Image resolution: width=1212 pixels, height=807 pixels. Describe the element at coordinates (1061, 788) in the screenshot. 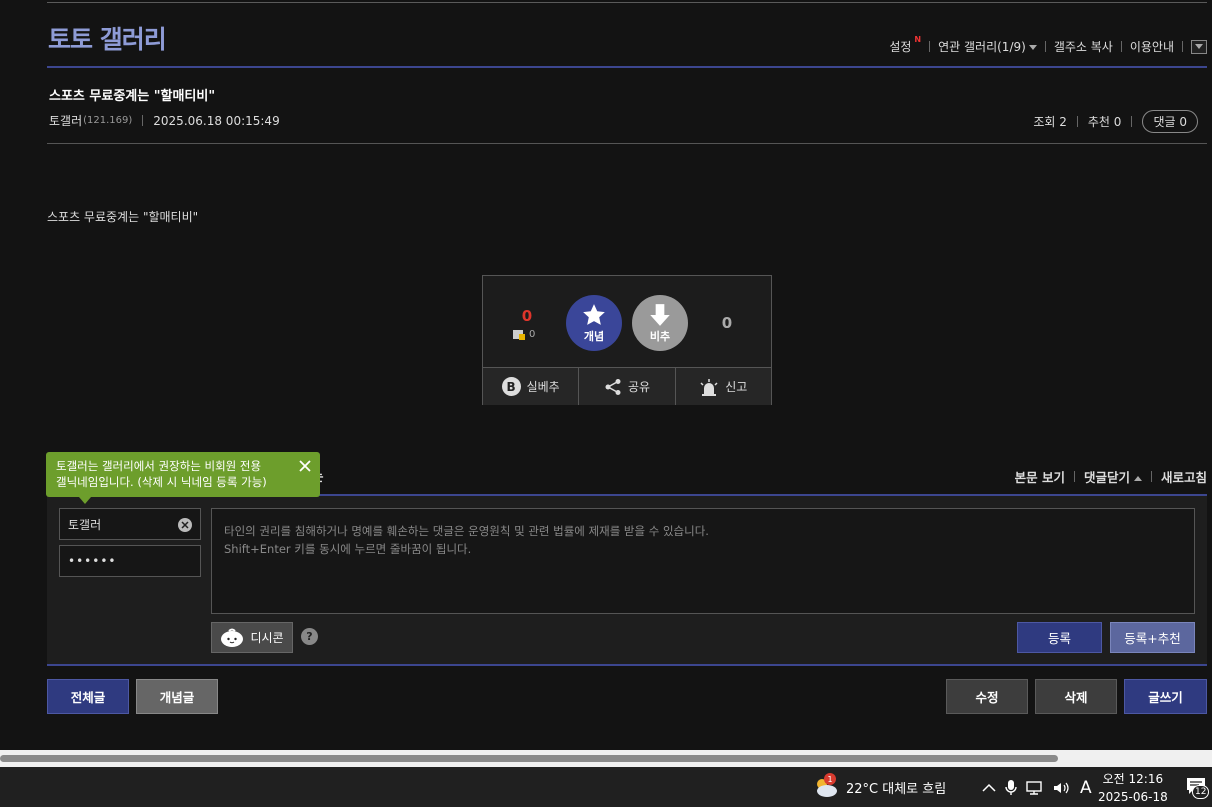

I see `volume-icon` at that location.